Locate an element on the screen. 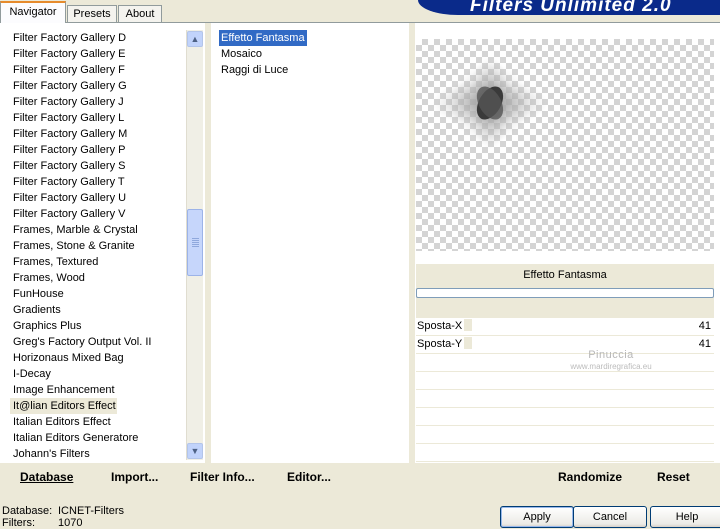 The height and width of the screenshot is (529, 720). apply-button: Apply is located at coordinates (537, 517).